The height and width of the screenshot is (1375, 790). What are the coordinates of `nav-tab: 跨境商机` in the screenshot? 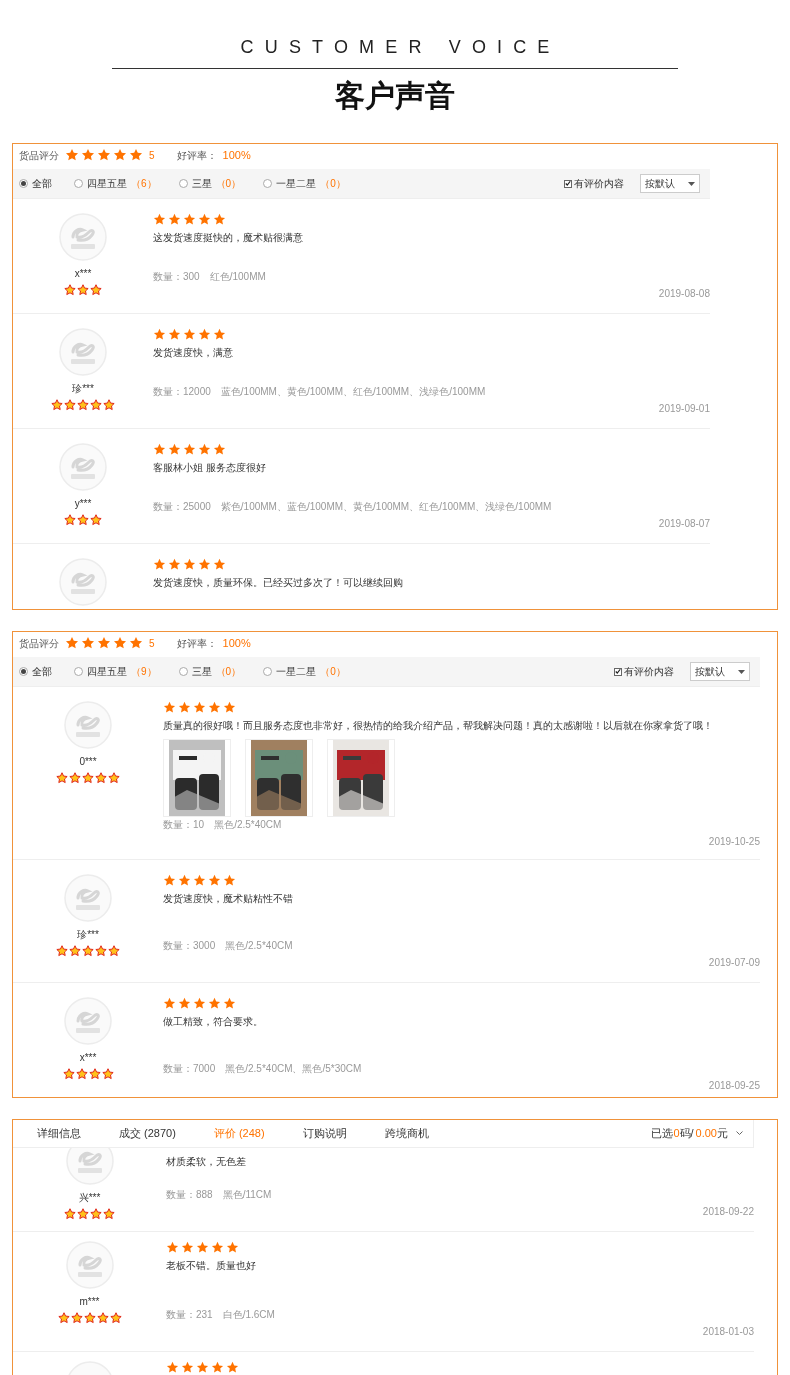 It's located at (406, 1133).